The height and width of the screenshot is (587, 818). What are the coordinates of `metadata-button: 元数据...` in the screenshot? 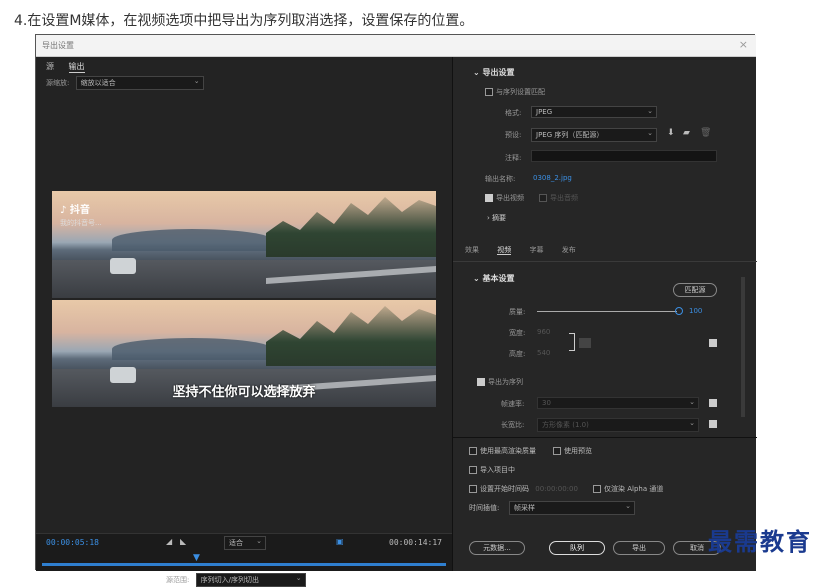 It's located at (497, 548).